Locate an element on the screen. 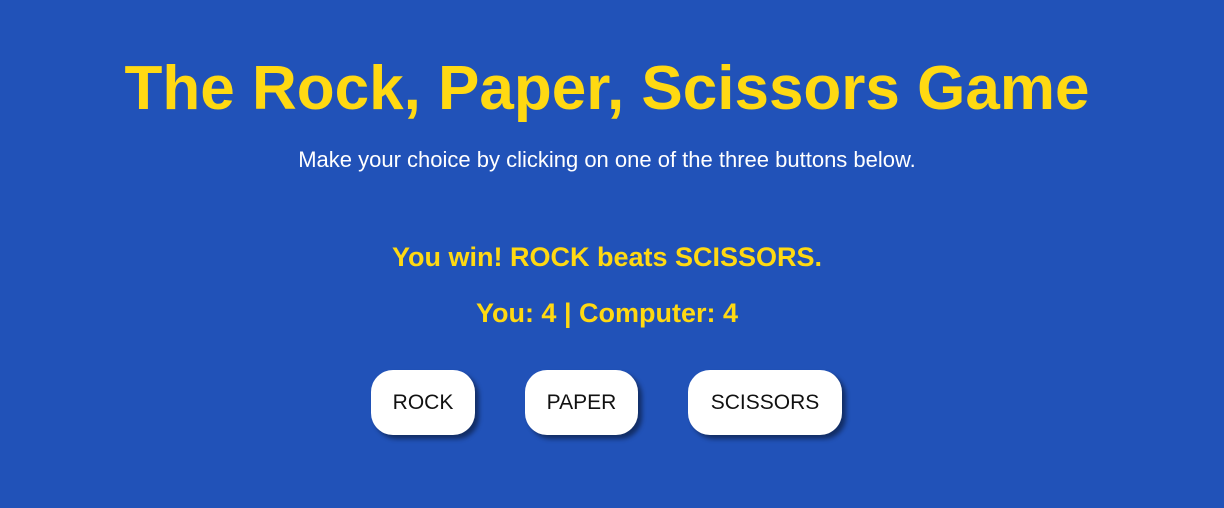 This screenshot has height=508, width=1224. scissors-button: SCISSORS is located at coordinates (765, 402).